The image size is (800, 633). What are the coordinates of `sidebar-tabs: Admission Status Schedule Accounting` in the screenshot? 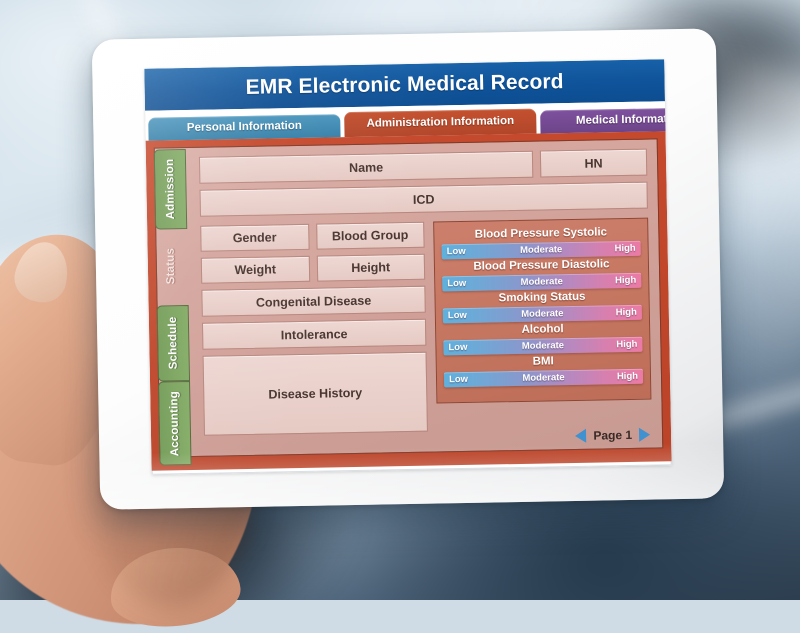 It's located at (174, 306).